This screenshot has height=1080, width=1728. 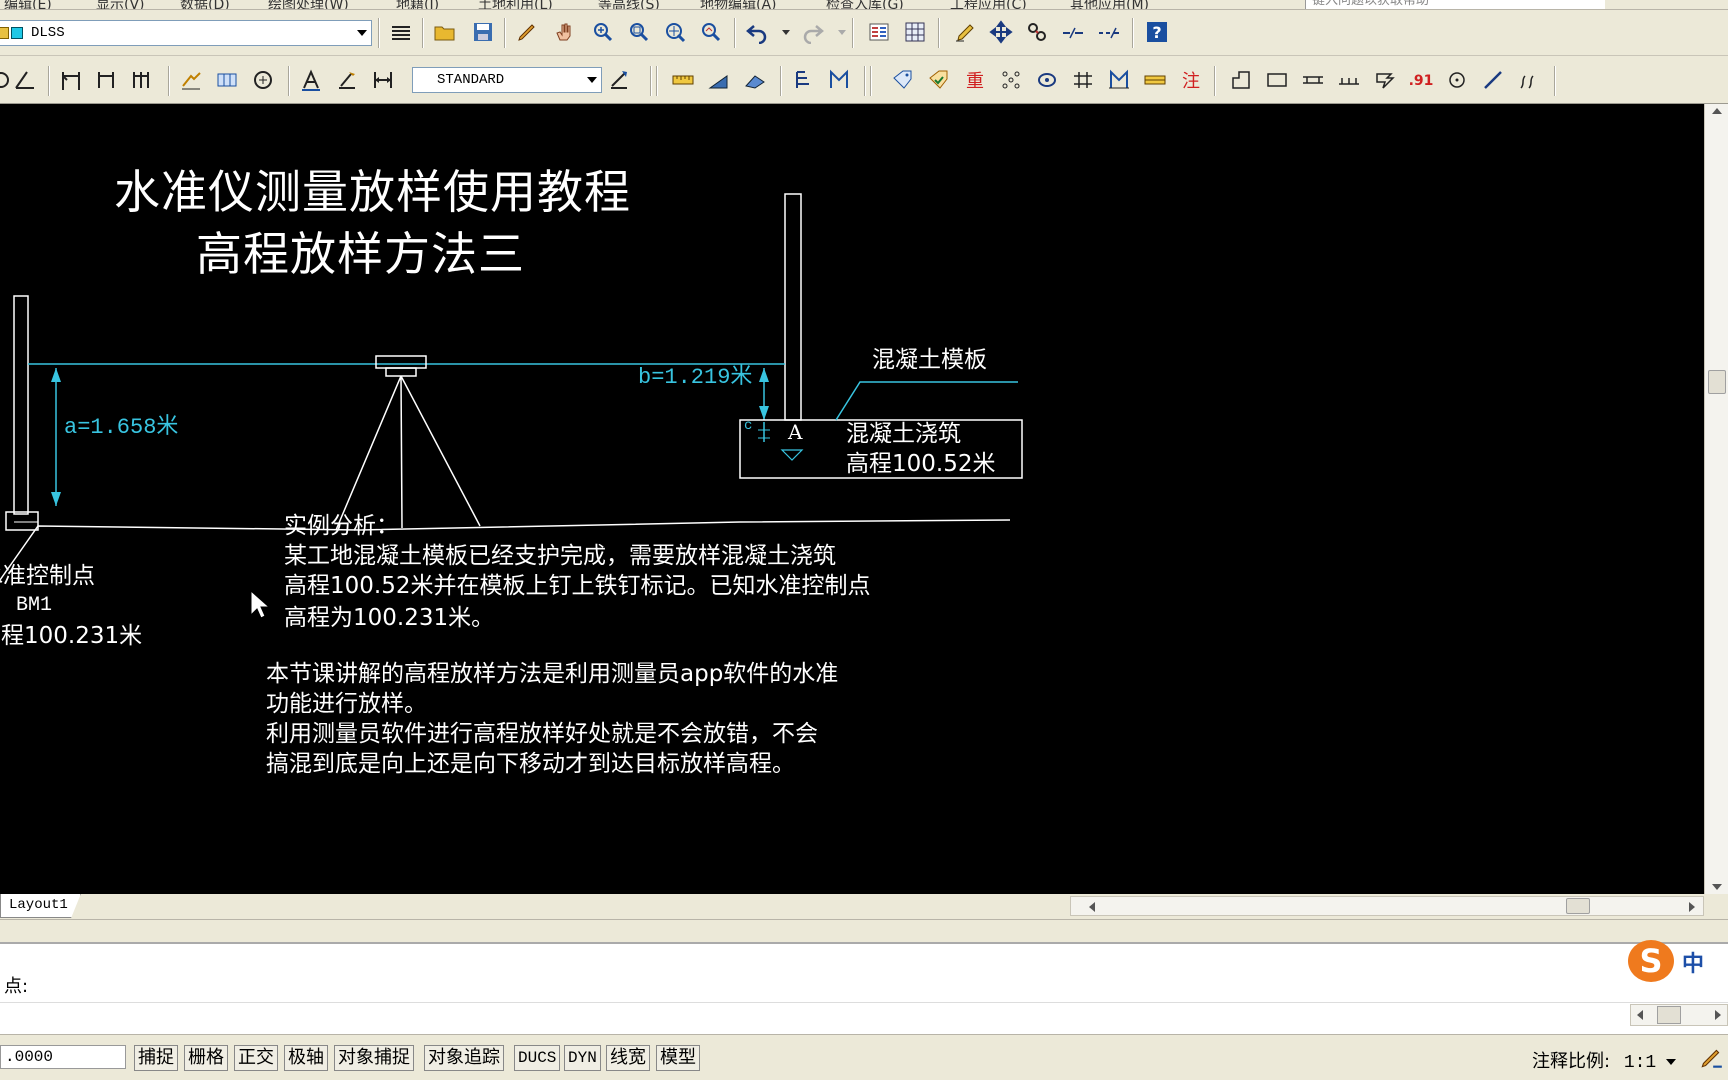 I want to click on zoom-realtime-button, so click(x=603, y=32).